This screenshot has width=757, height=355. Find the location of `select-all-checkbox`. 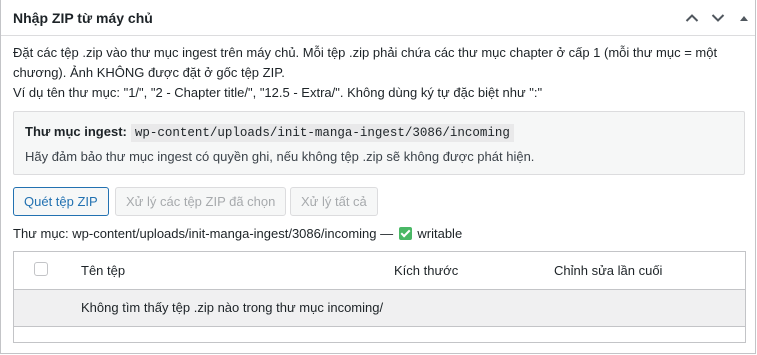

select-all-checkbox is located at coordinates (41, 269).